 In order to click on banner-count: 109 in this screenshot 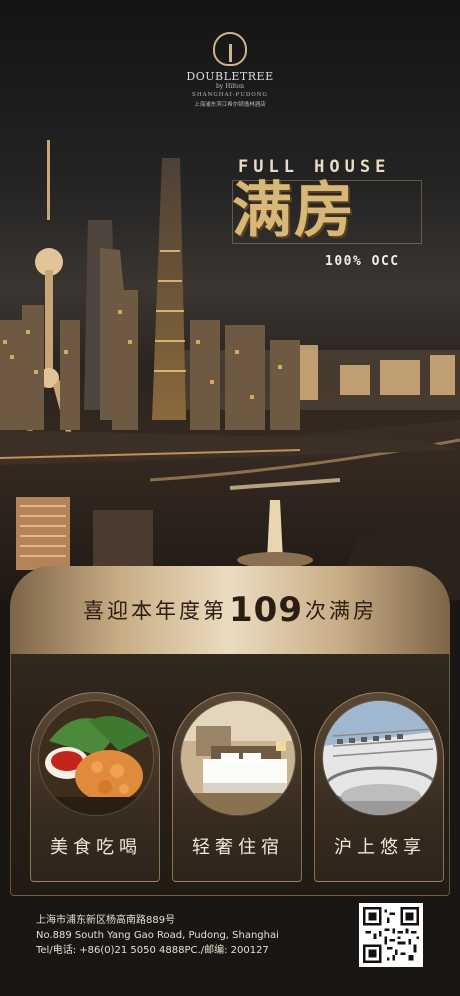, I will do `click(266, 610)`.